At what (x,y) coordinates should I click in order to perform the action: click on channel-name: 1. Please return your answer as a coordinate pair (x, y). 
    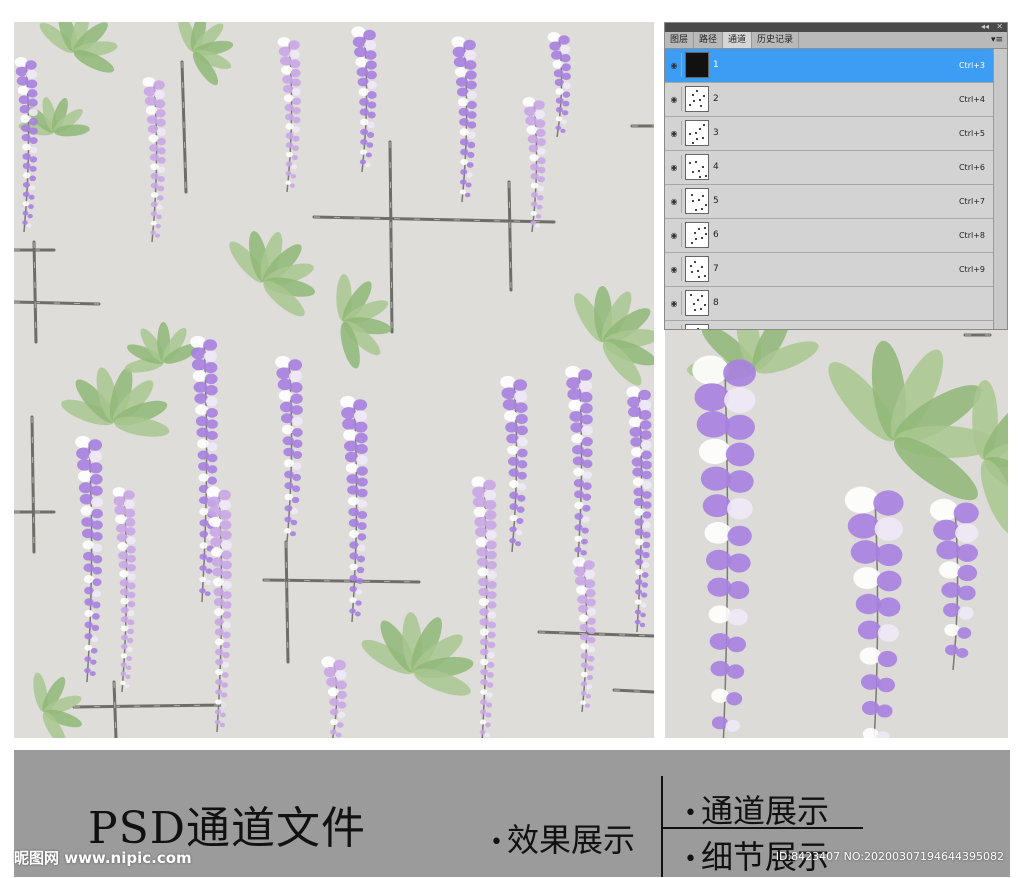
    Looking at the image, I should click on (716, 65).